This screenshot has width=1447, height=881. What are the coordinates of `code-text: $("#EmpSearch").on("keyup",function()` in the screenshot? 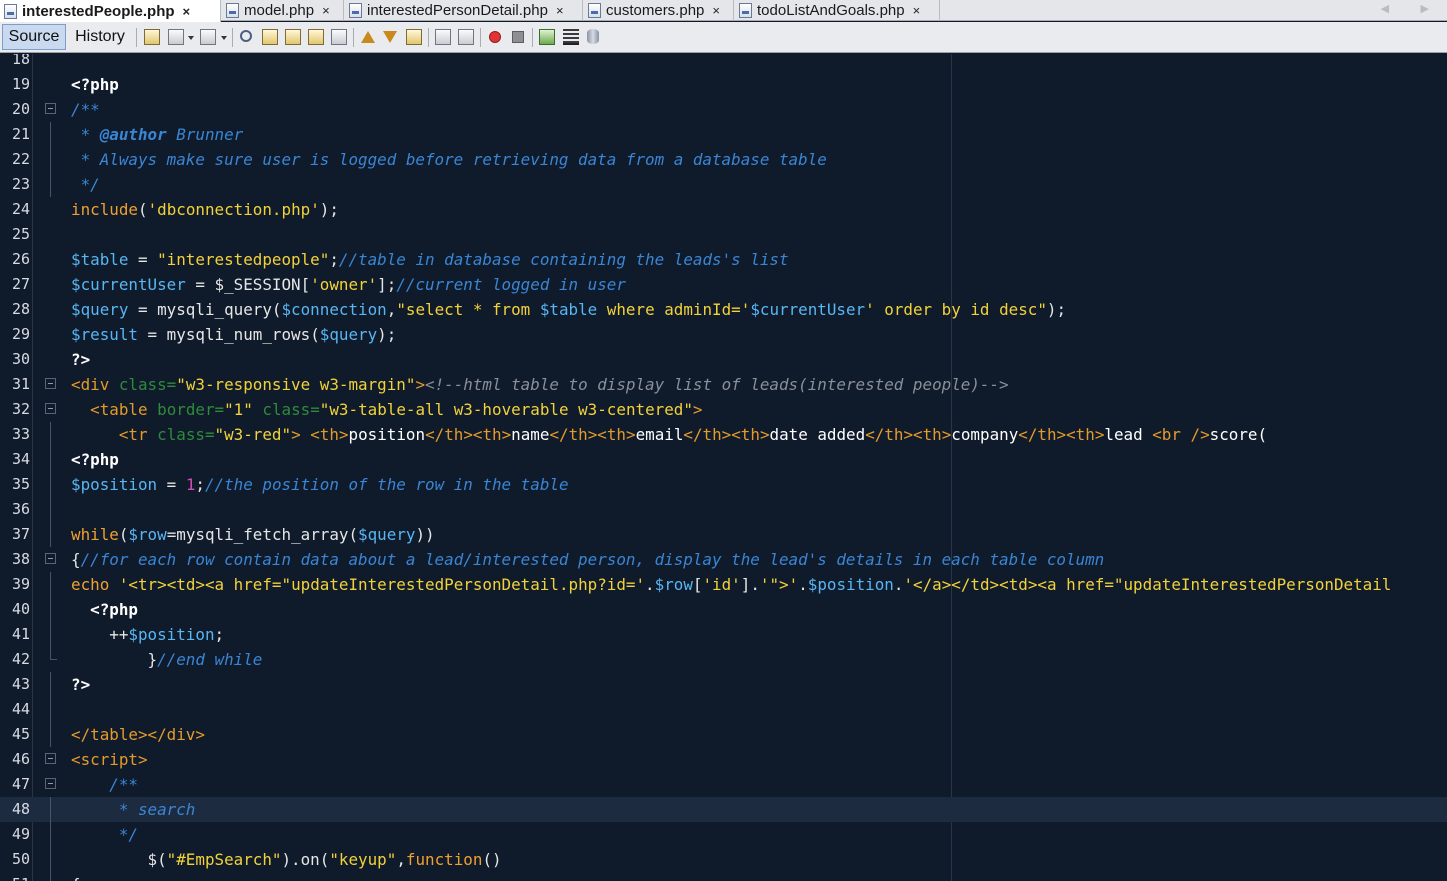 It's located at (286, 859).